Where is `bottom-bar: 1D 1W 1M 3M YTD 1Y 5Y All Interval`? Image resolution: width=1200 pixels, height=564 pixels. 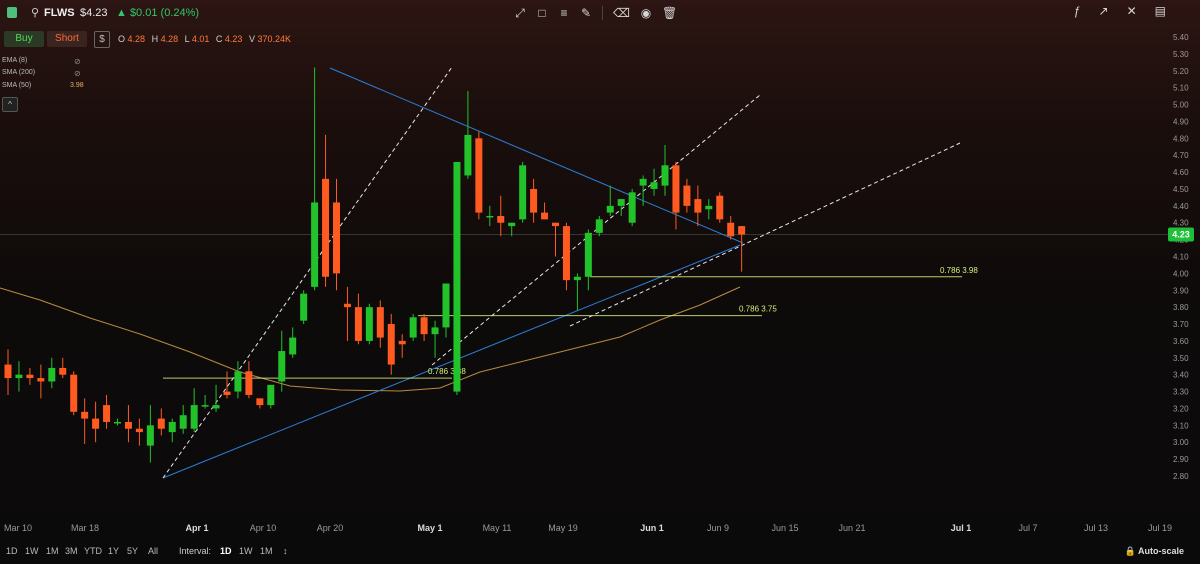
bottom-bar: 1D 1W 1M 3M YTD 1Y 5Y All Interval is located at coordinates (600, 552).